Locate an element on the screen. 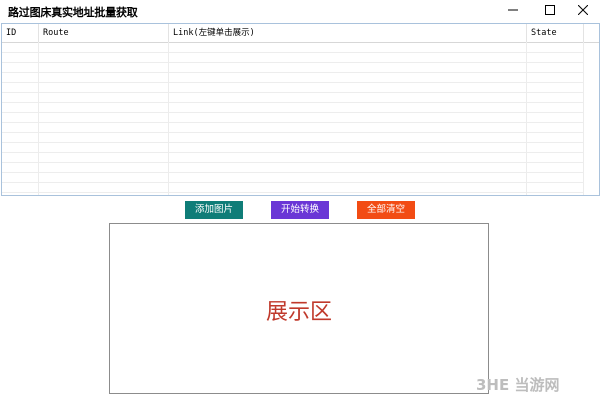  preview-placeholder-label: 展示区 is located at coordinates (298, 312).